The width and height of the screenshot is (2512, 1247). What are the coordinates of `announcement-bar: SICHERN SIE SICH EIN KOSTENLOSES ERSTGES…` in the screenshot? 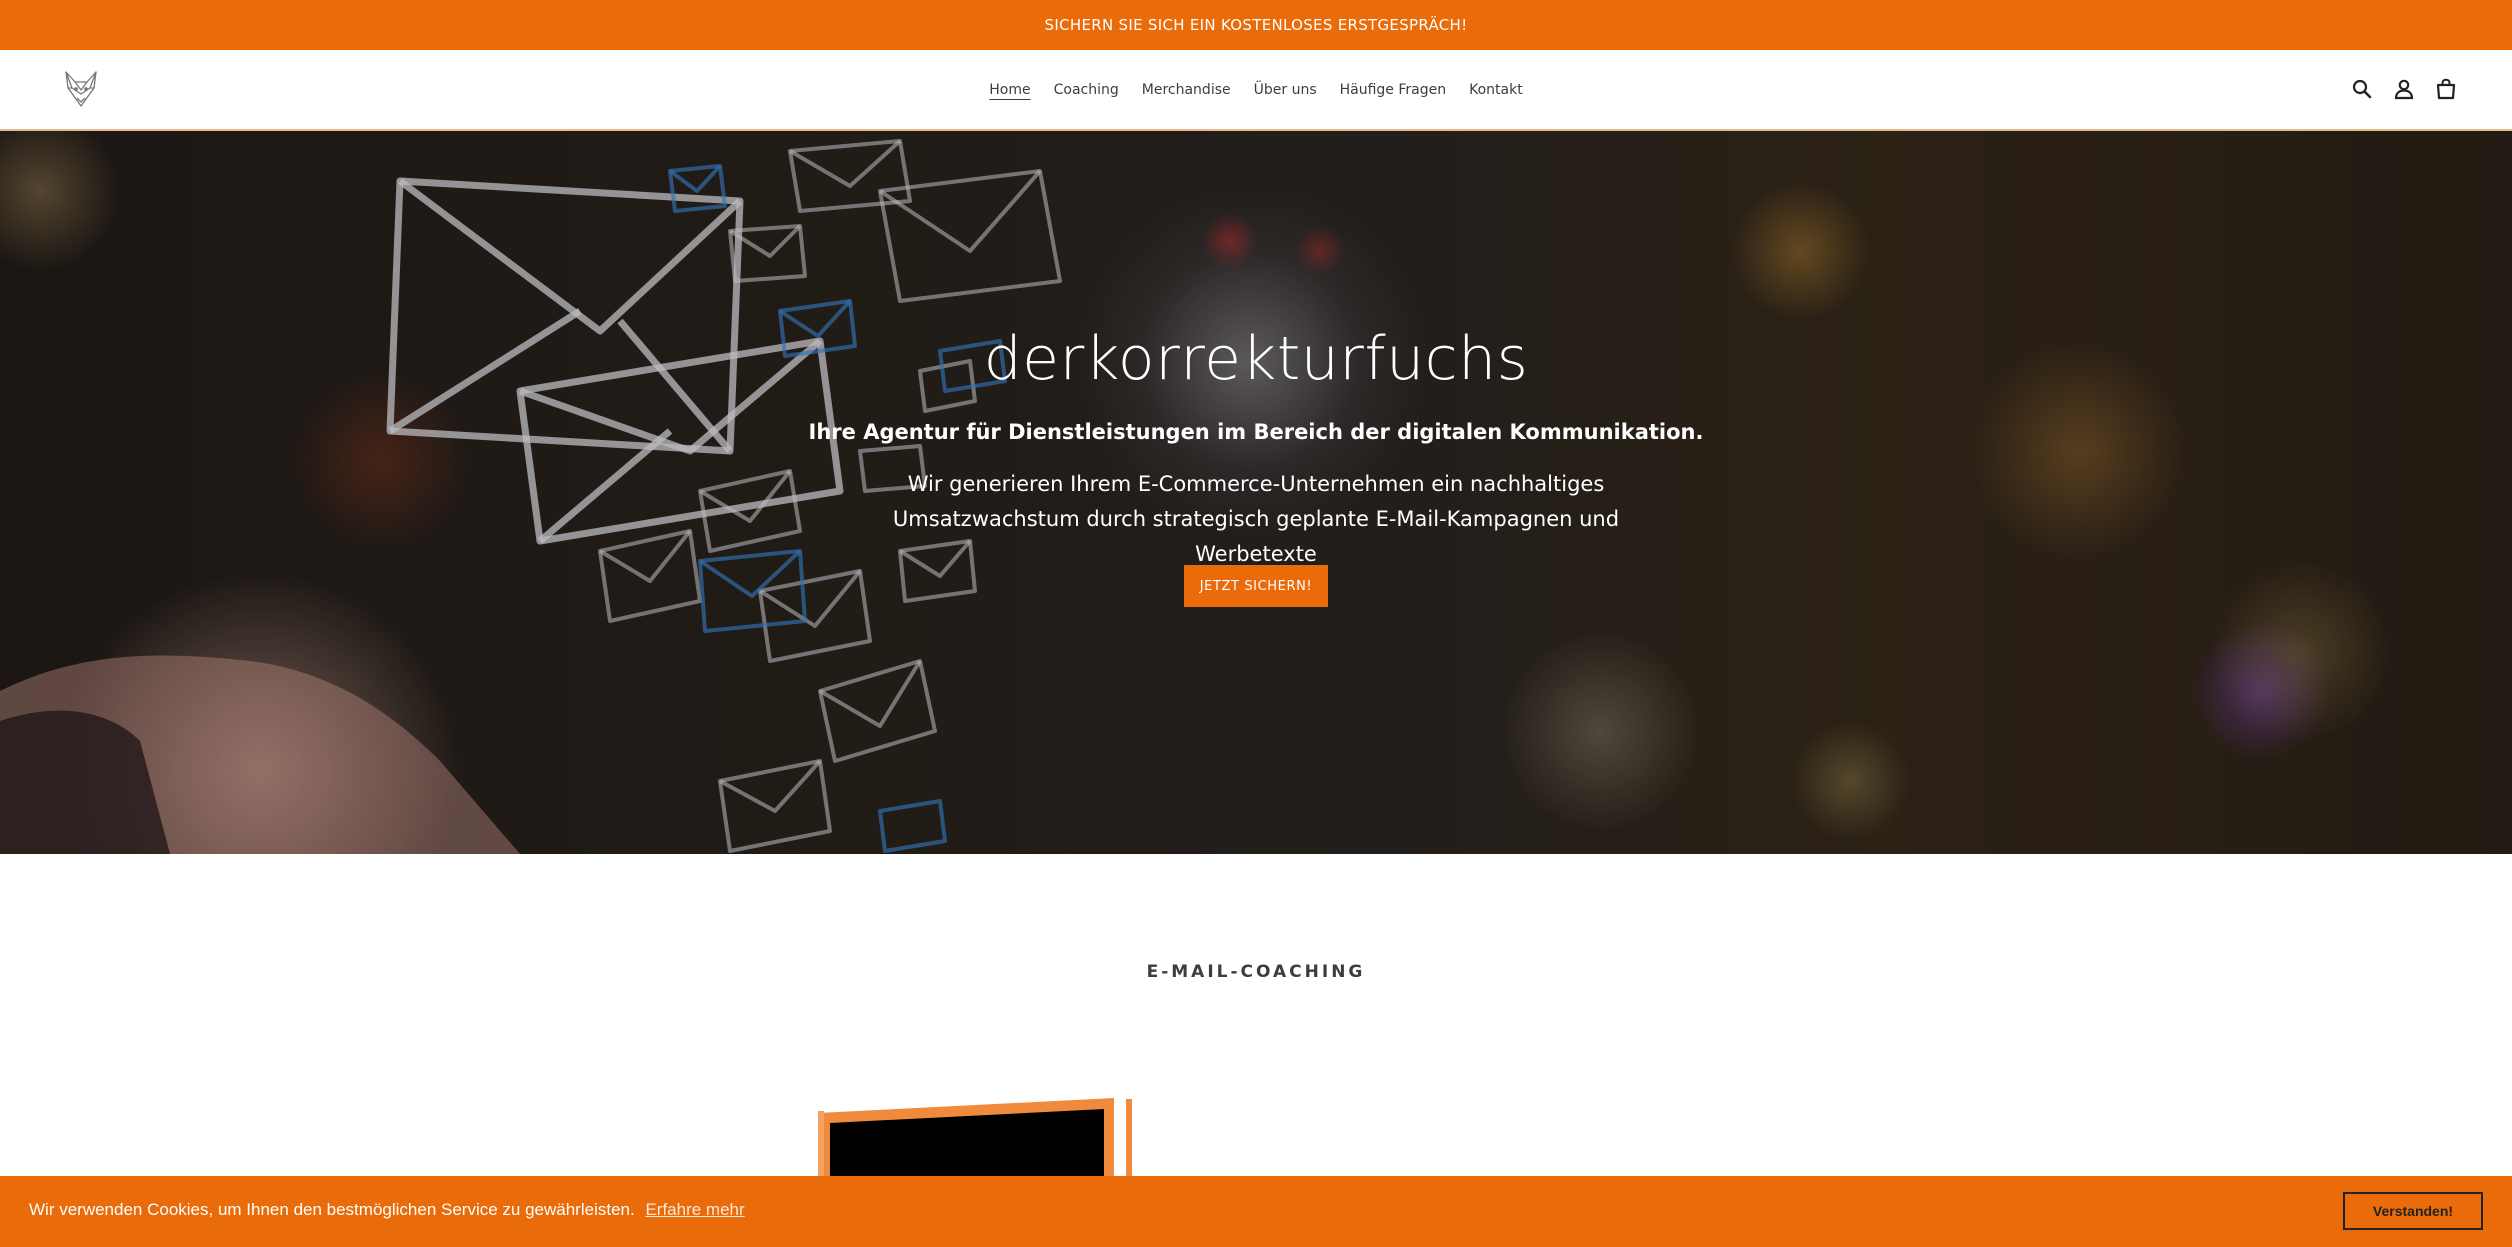 It's located at (1256, 25).